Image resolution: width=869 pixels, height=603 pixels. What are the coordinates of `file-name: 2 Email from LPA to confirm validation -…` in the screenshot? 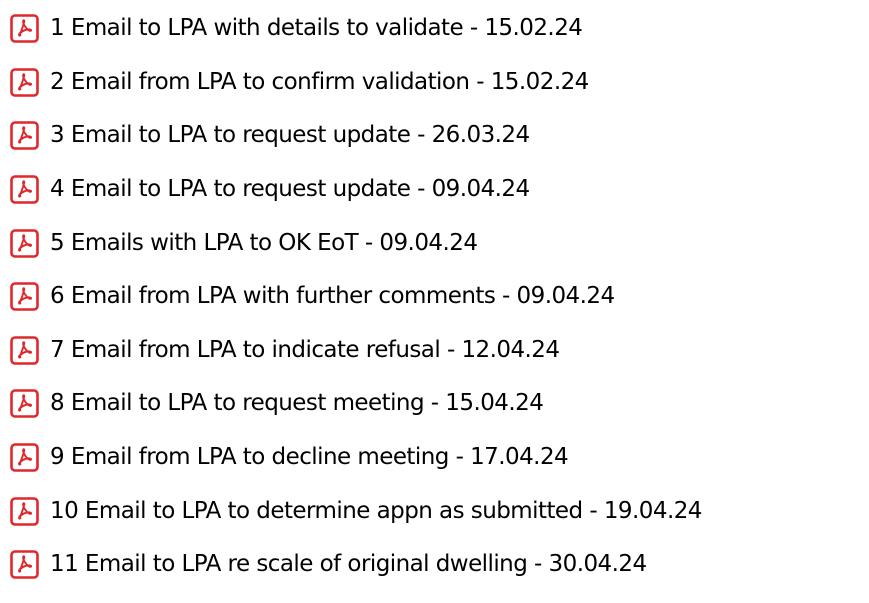 It's located at (319, 81).